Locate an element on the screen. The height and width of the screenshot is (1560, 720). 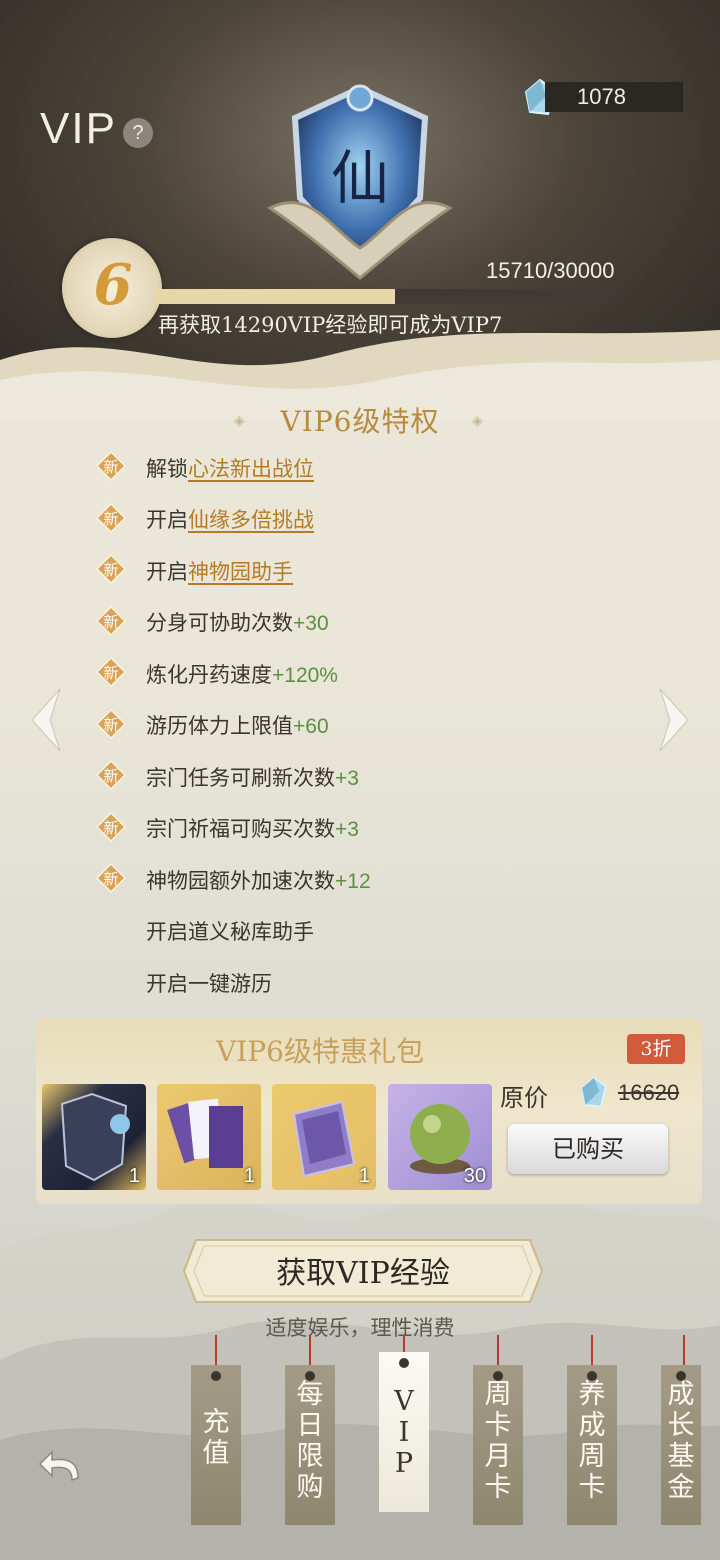
privilege-item: 新 神物园额外加速次数+12 is located at coordinates (376, 880).